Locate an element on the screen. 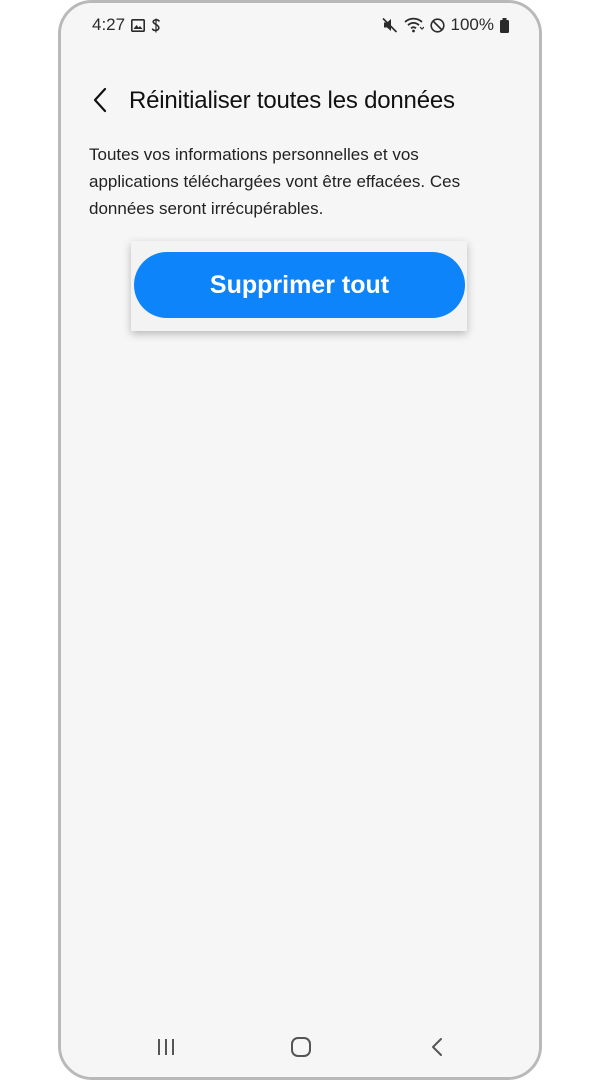 This screenshot has height=1080, width=600. battery-icon is located at coordinates (504, 25).